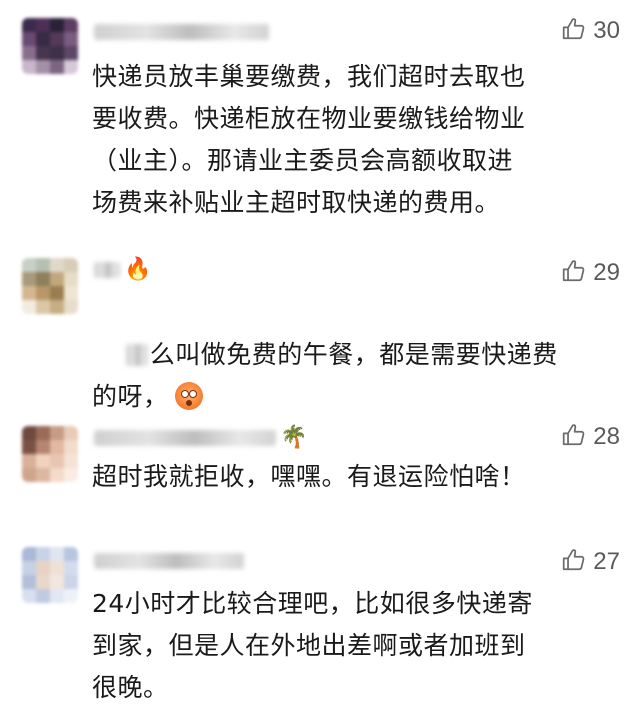  I want to click on username: 🔥, so click(122, 270).